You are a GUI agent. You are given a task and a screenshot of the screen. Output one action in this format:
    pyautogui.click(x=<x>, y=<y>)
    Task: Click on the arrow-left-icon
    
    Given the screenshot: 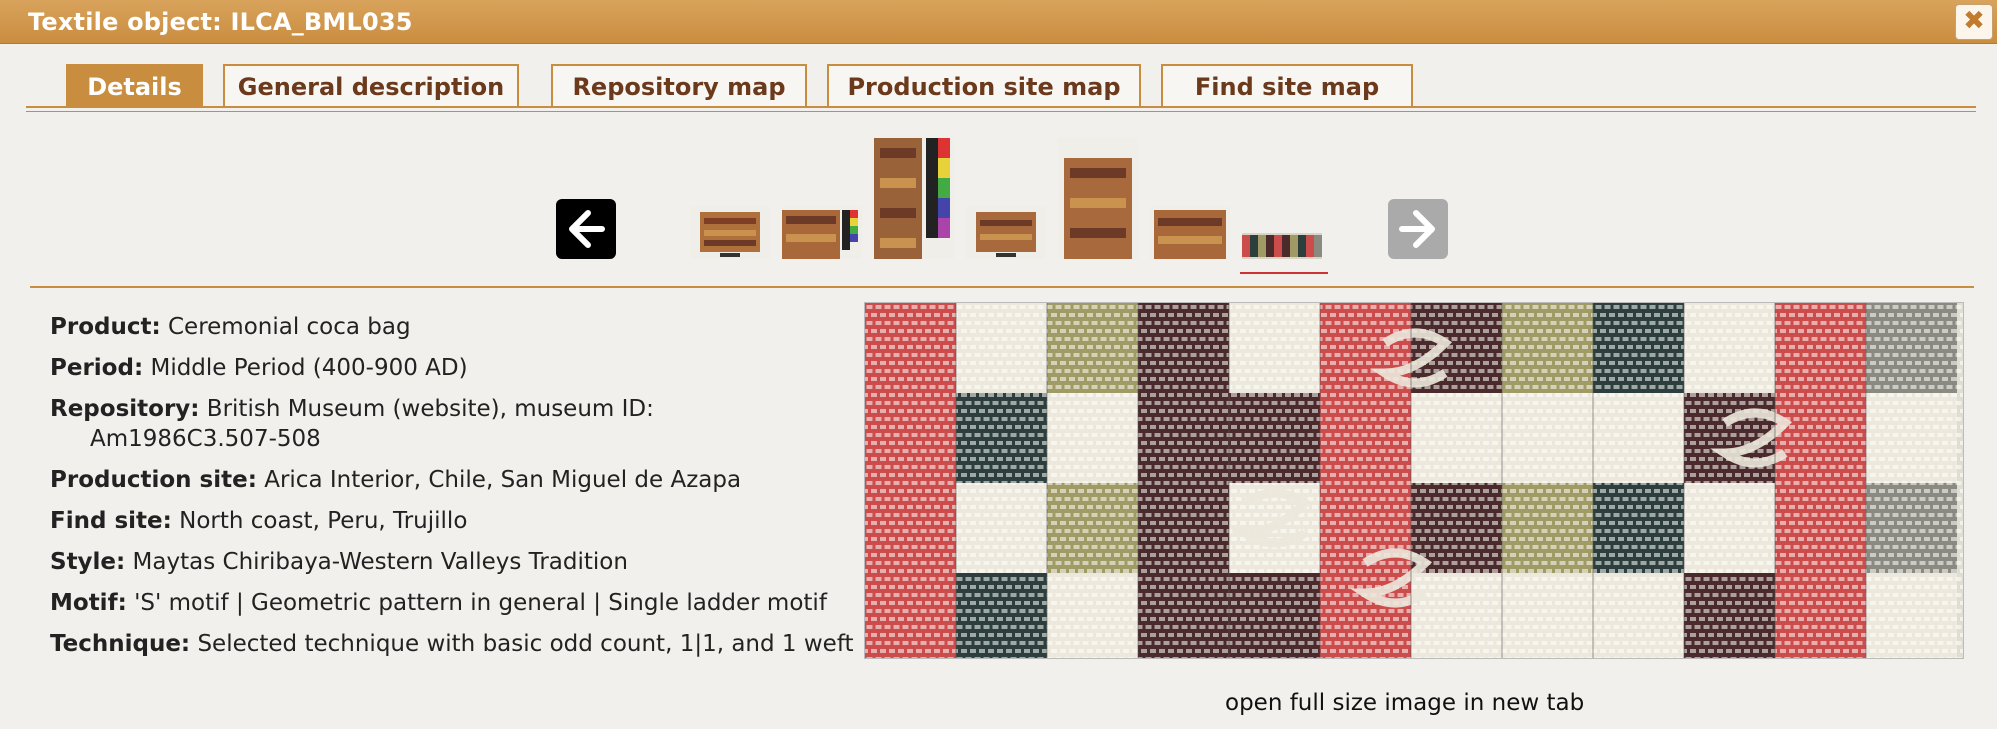 What is the action you would take?
    pyautogui.click(x=587, y=229)
    